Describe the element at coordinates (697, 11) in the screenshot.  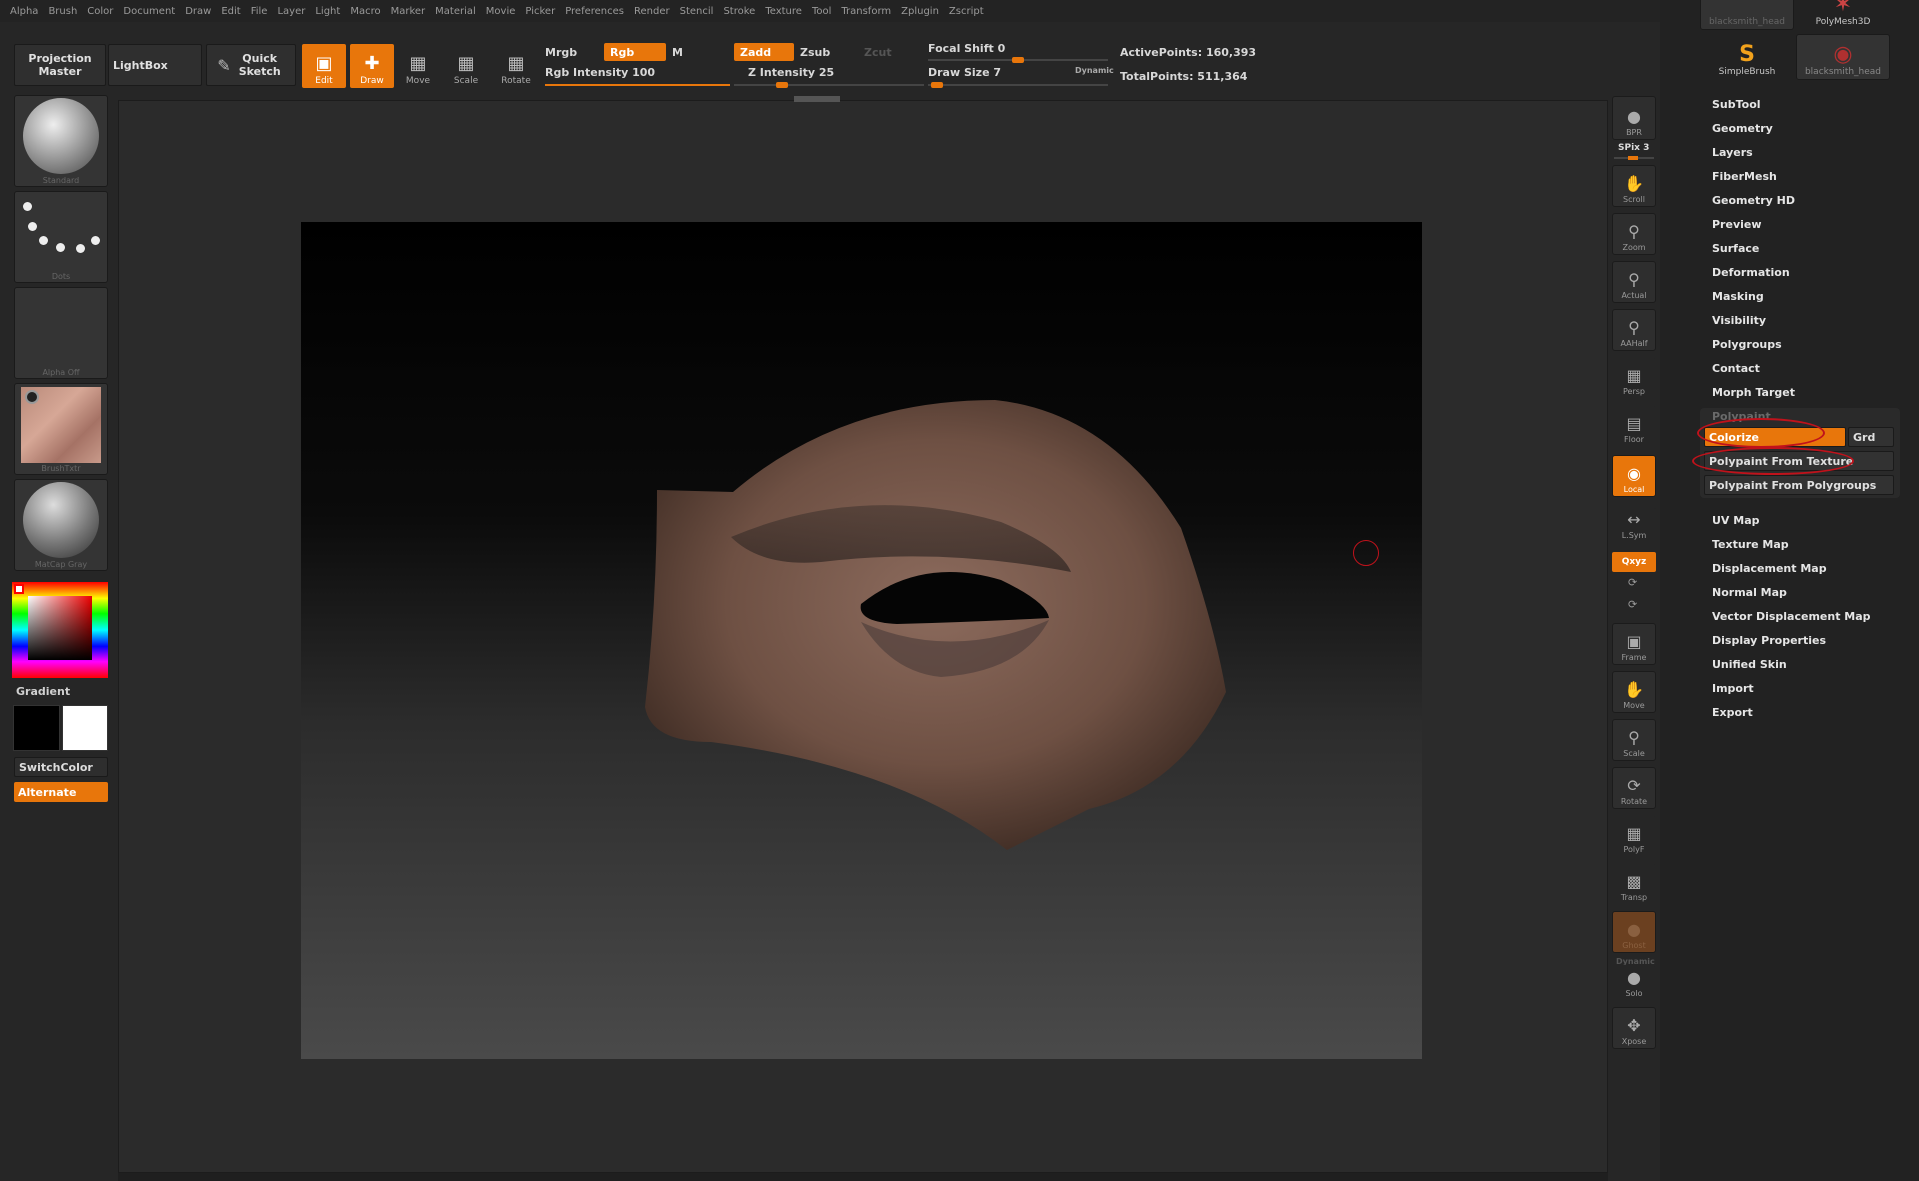
I see `menu-stencil: Stencil` at that location.